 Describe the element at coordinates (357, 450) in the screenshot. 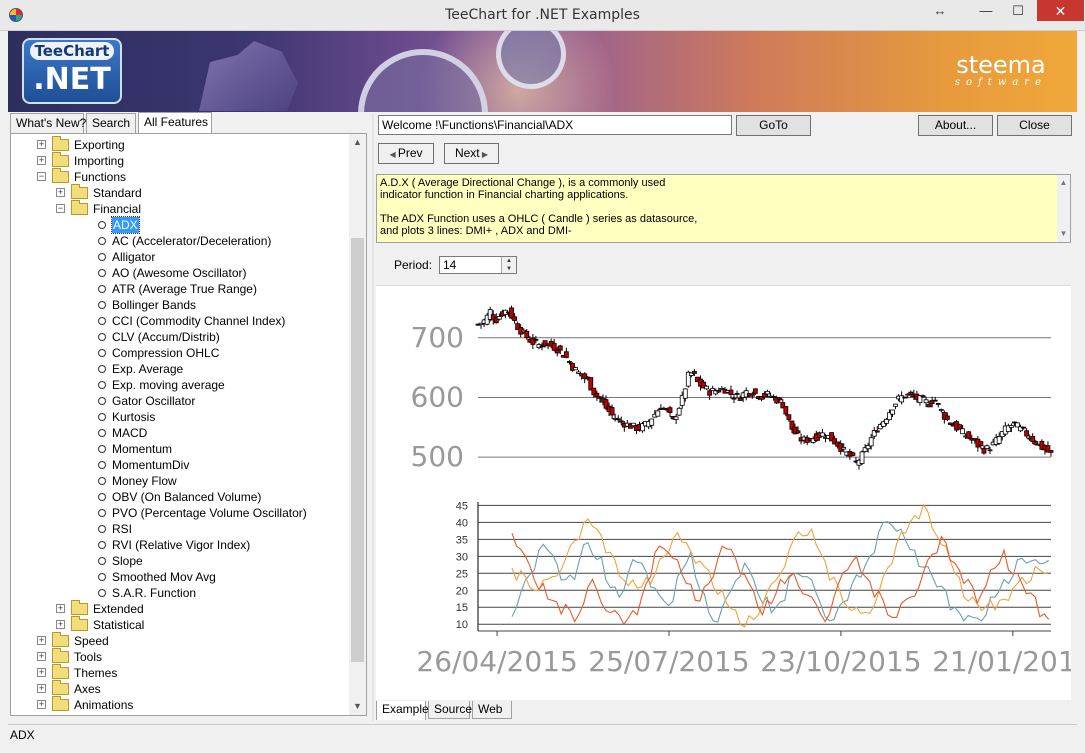

I see `scroll-thumb` at that location.